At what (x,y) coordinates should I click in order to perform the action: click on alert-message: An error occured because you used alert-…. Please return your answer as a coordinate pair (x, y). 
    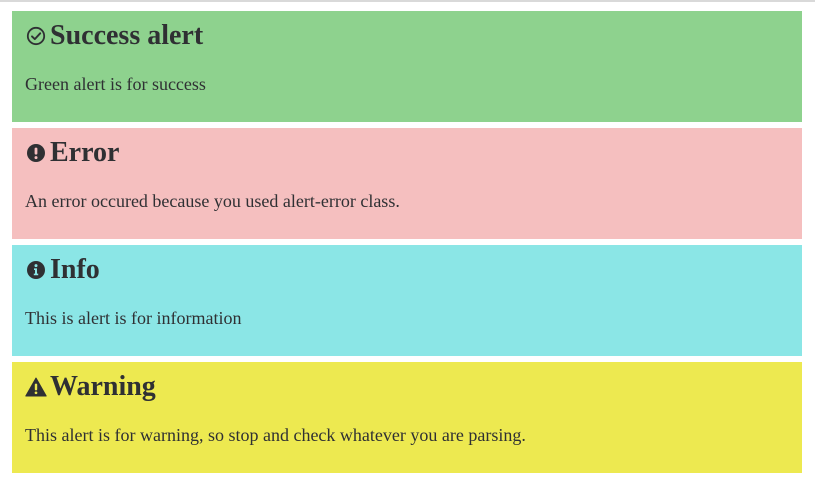
    Looking at the image, I should click on (212, 201).